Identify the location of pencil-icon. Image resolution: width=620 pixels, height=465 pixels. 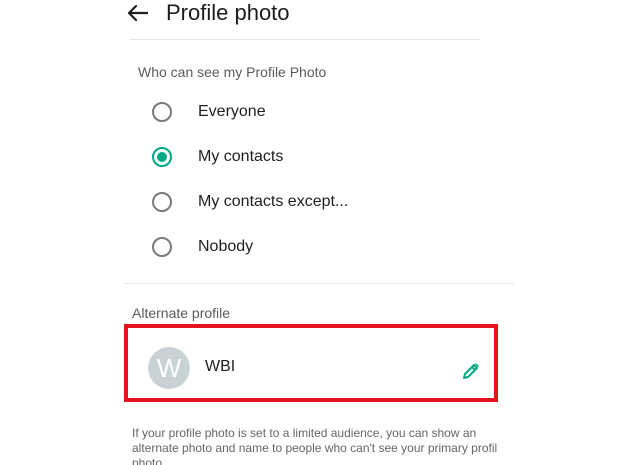
(471, 371).